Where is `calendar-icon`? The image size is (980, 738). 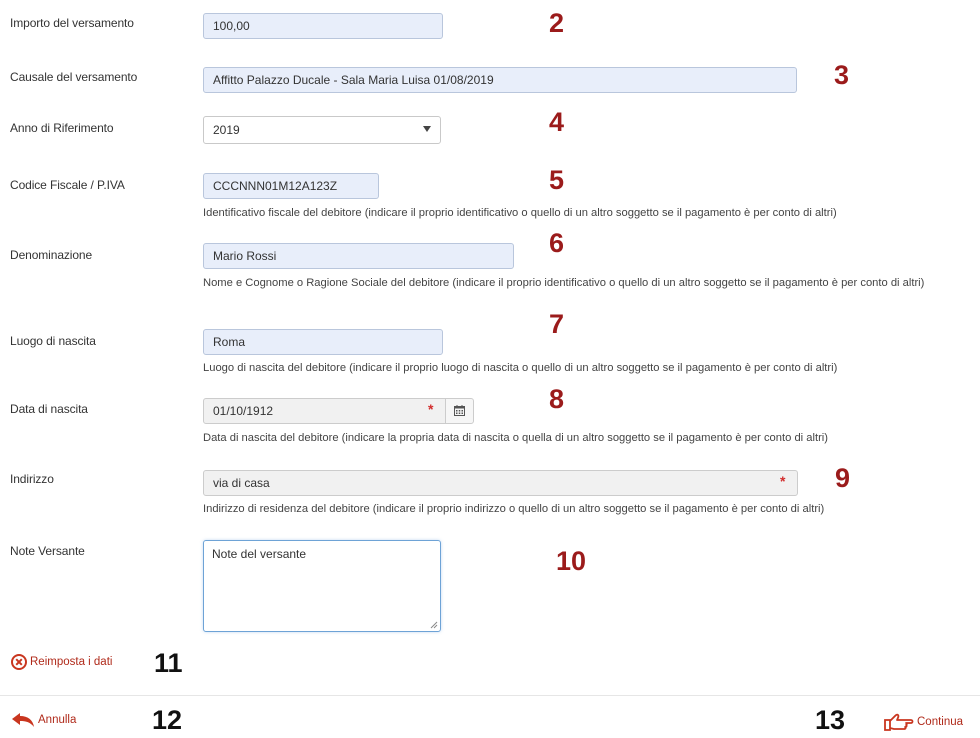 calendar-icon is located at coordinates (459, 410).